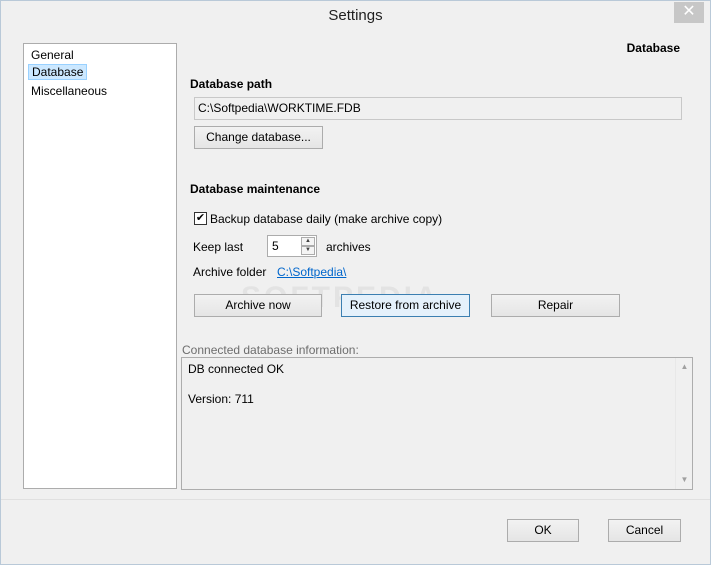 The height and width of the screenshot is (565, 711). I want to click on backup-daily-checkbox: ✔, so click(200, 218).